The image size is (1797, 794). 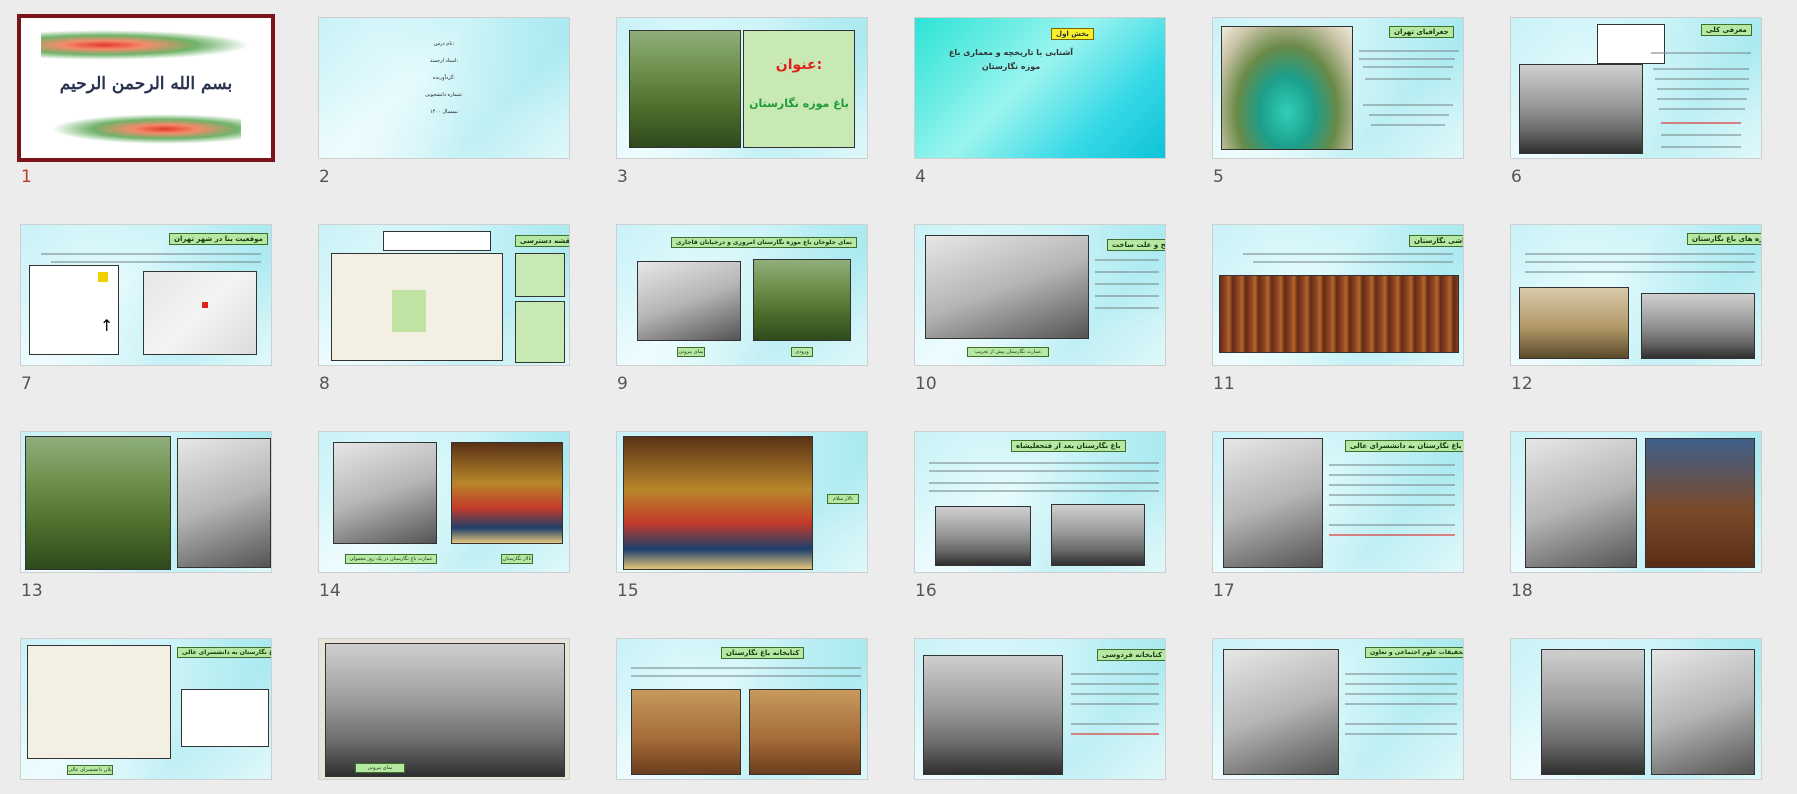 What do you see at coordinates (802, 300) in the screenshot?
I see `gate-photo` at bounding box center [802, 300].